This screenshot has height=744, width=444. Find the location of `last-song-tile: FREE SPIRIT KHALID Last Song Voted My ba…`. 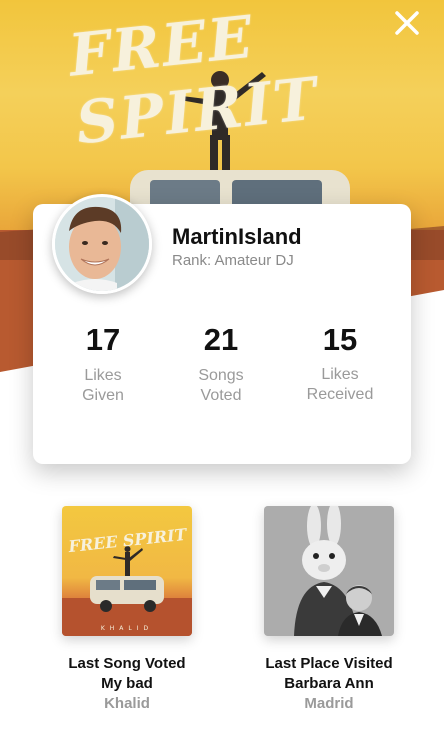

last-song-tile: FREE SPIRIT KHALID Last Song Voted My ba… is located at coordinates (127, 610).